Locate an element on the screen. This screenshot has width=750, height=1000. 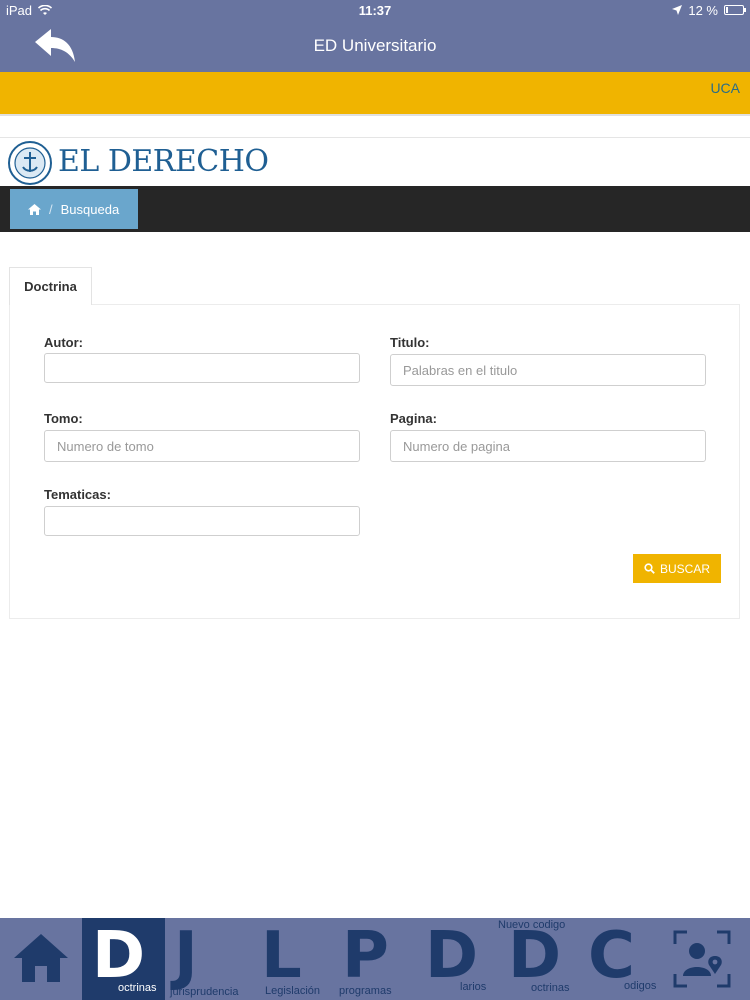
tab-letter: J is located at coordinates (186, 956).